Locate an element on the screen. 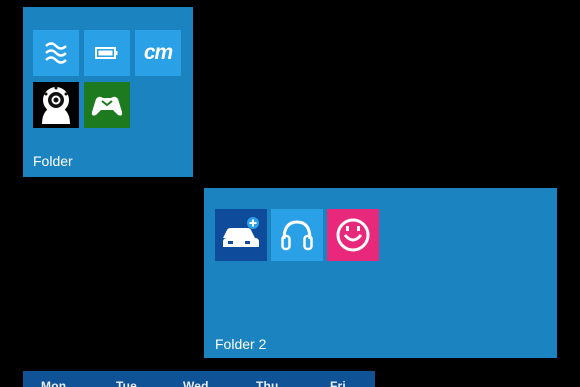 The height and width of the screenshot is (387, 580). day-wed: Wed is located at coordinates (196, 383).